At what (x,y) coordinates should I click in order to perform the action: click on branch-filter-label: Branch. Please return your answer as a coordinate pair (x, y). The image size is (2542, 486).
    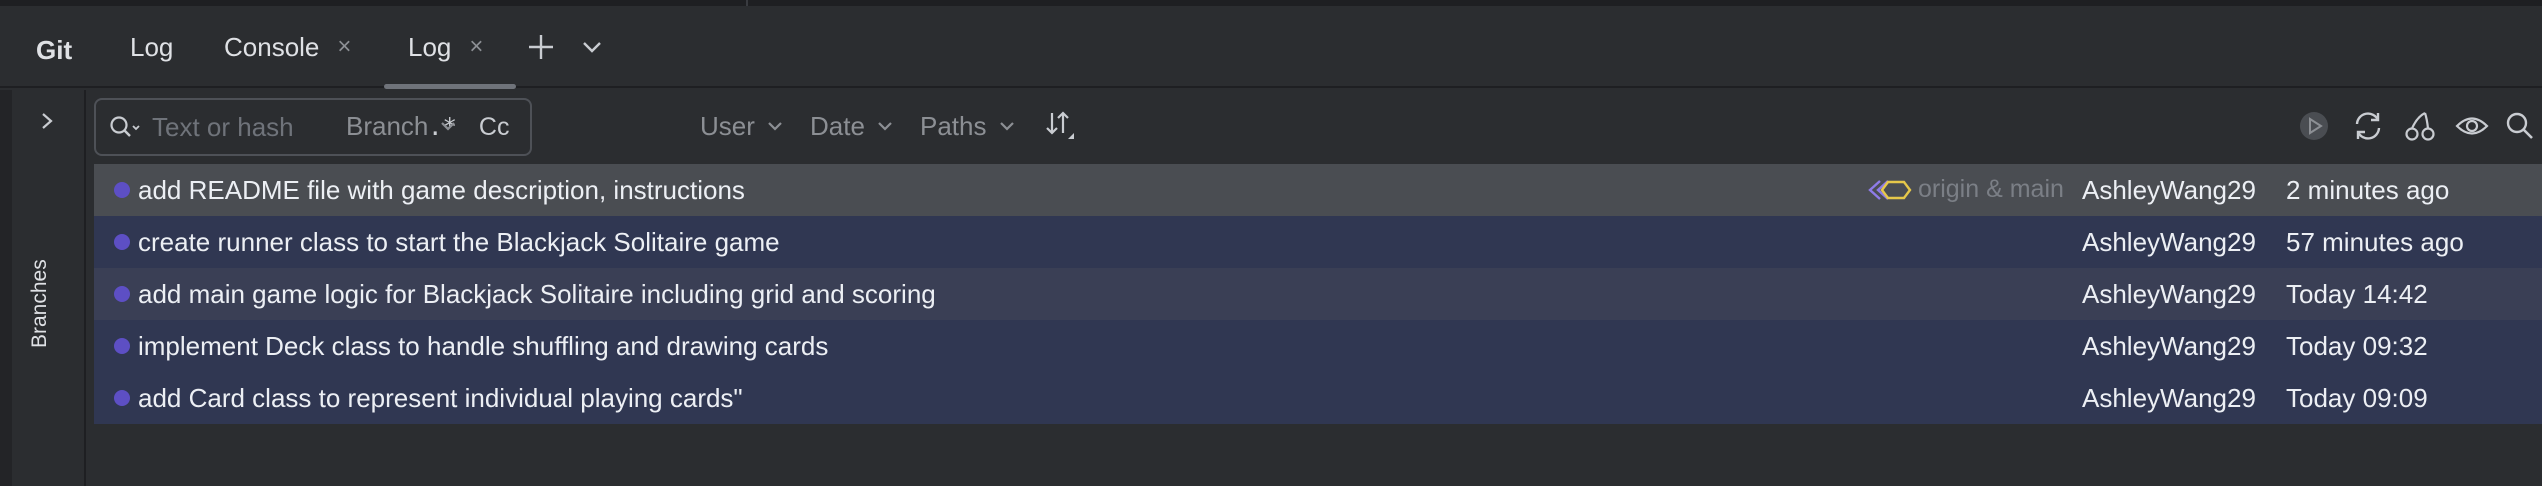
    Looking at the image, I should click on (387, 125).